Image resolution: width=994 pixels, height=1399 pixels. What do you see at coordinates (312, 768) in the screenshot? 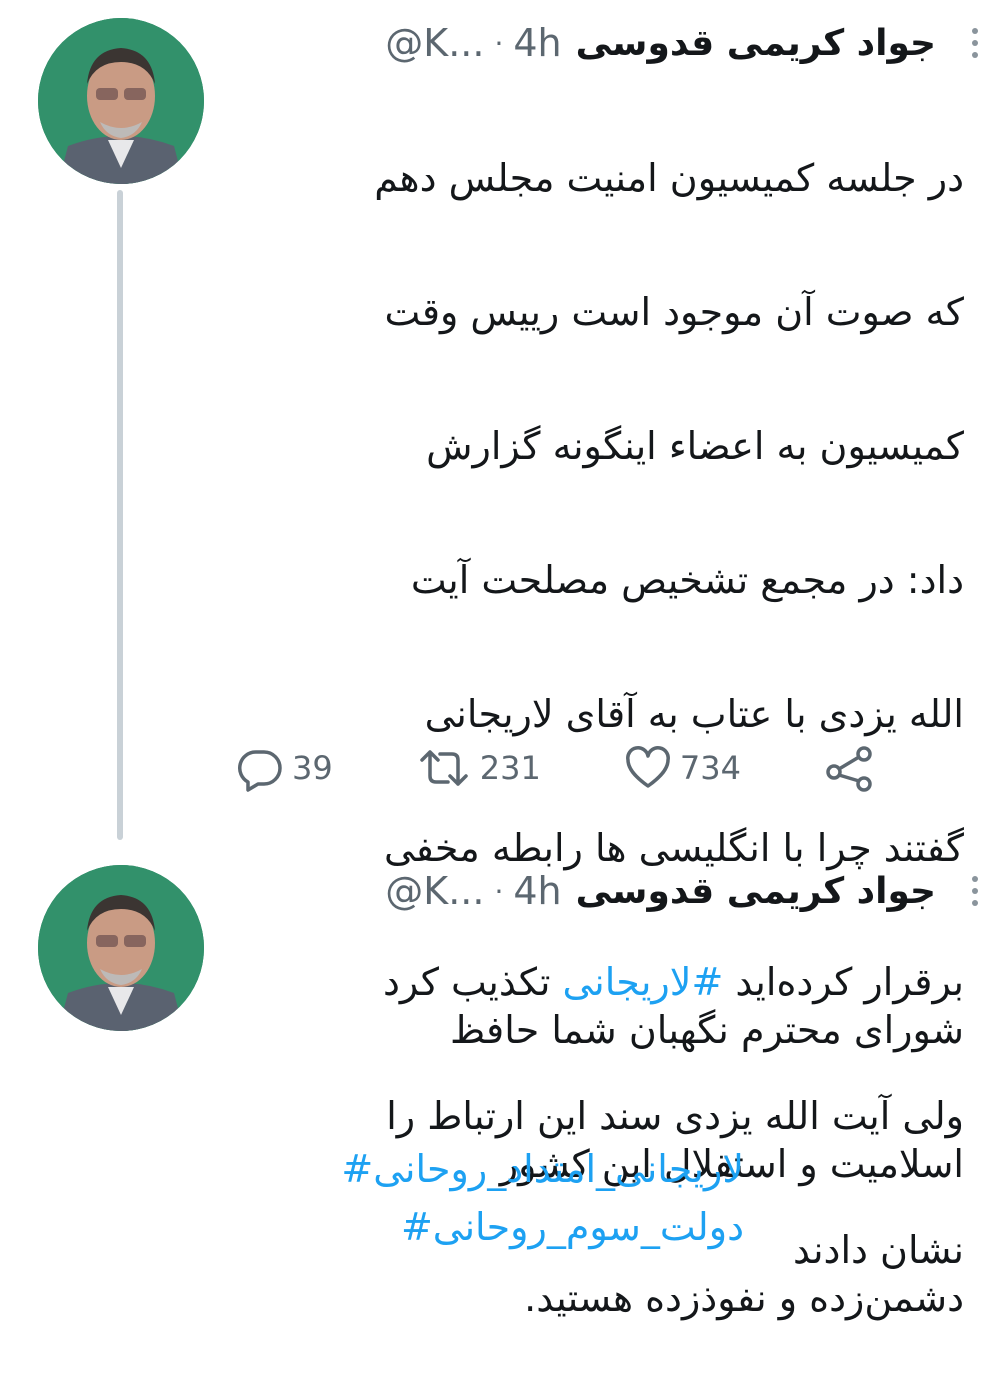
I see `reply-count: 39` at bounding box center [312, 768].